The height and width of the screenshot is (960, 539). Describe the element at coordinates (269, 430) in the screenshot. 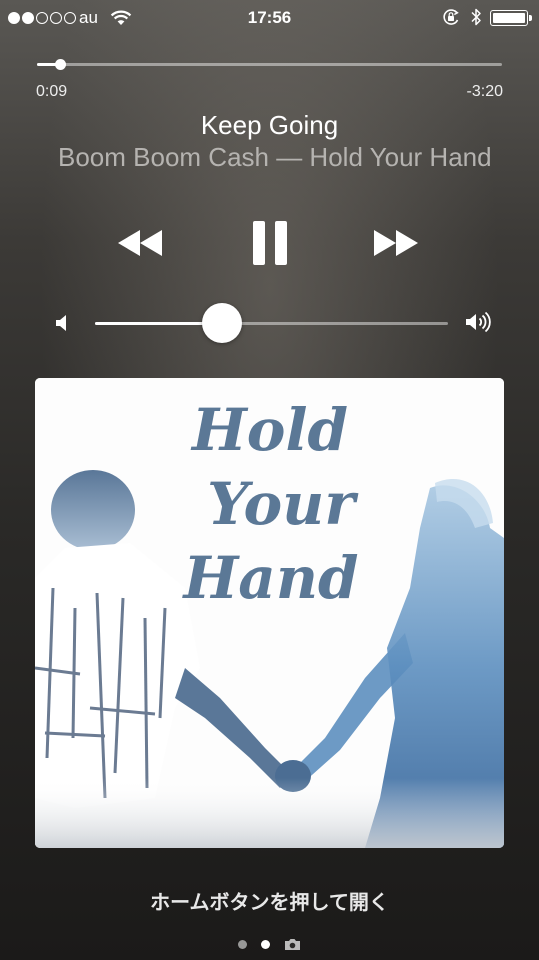

I see `artwork-title-line-1: Hold` at that location.